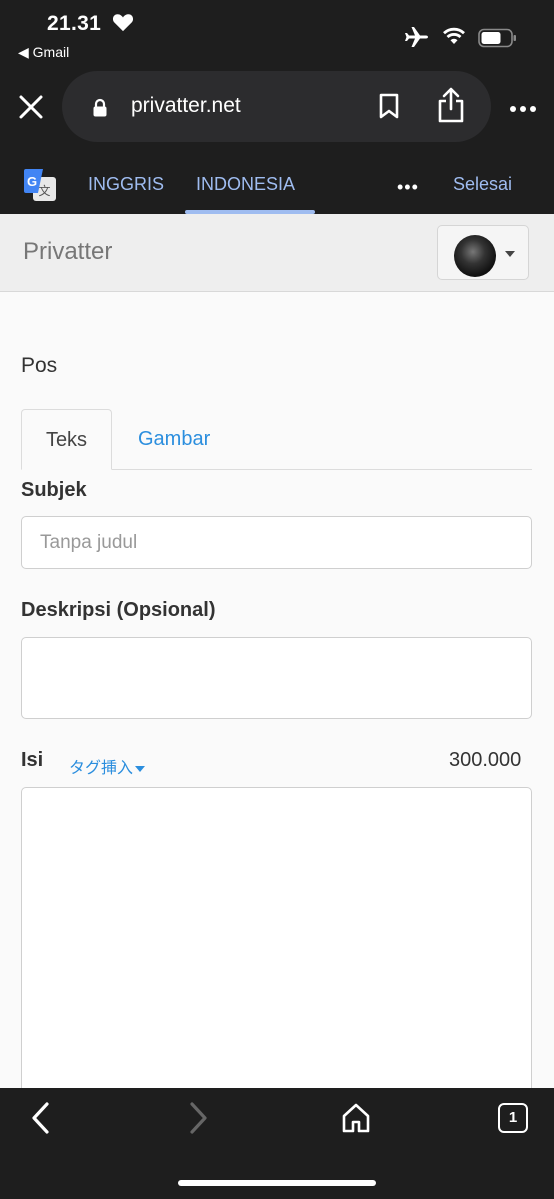  Describe the element at coordinates (475, 256) in the screenshot. I see `avatar` at that location.